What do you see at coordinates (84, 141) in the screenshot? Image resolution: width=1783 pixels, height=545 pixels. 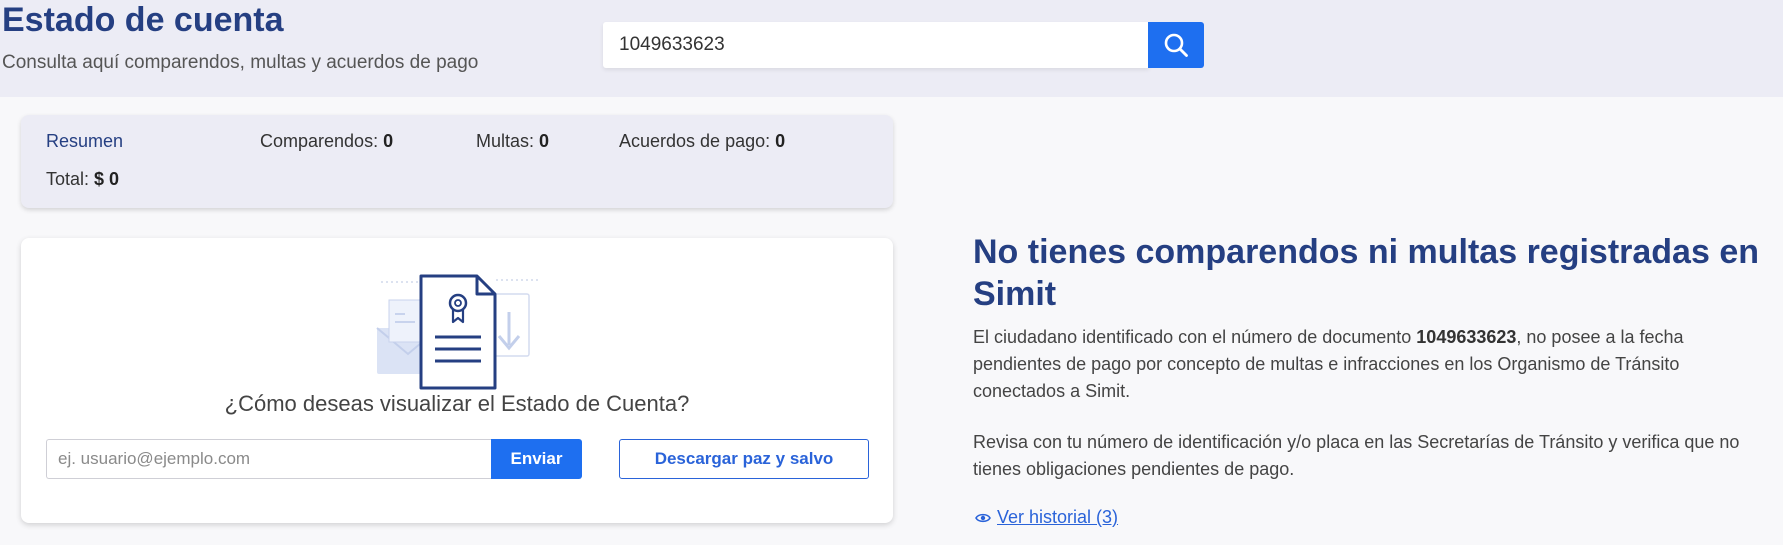 I see `summary-resumen-label: Resumen` at bounding box center [84, 141].